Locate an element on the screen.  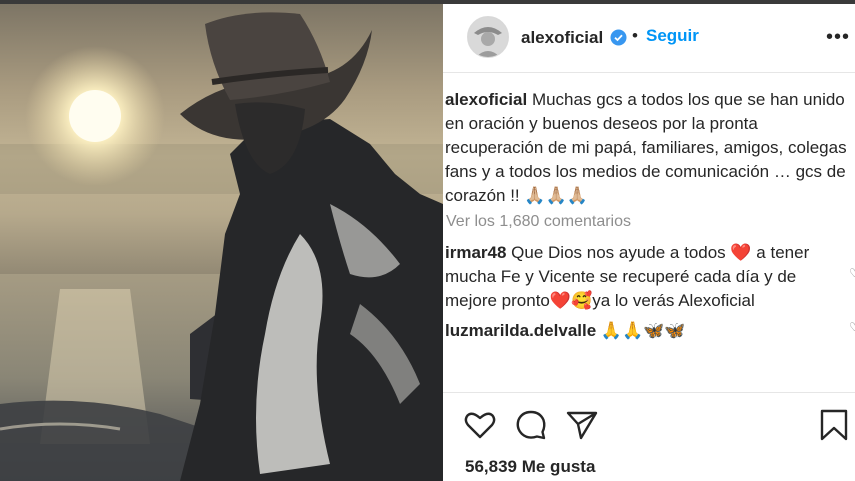
share-icon is located at coordinates (582, 425).